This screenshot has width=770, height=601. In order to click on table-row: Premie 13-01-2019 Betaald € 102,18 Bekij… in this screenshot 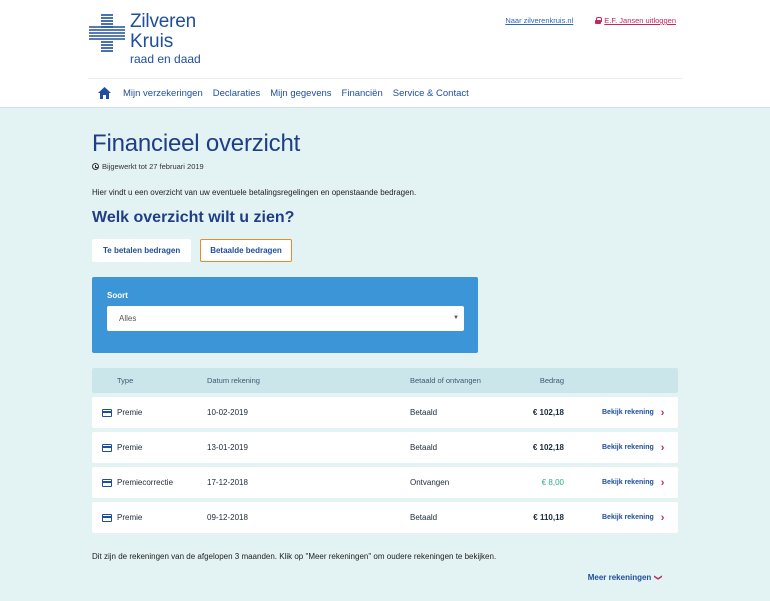, I will do `click(385, 447)`.